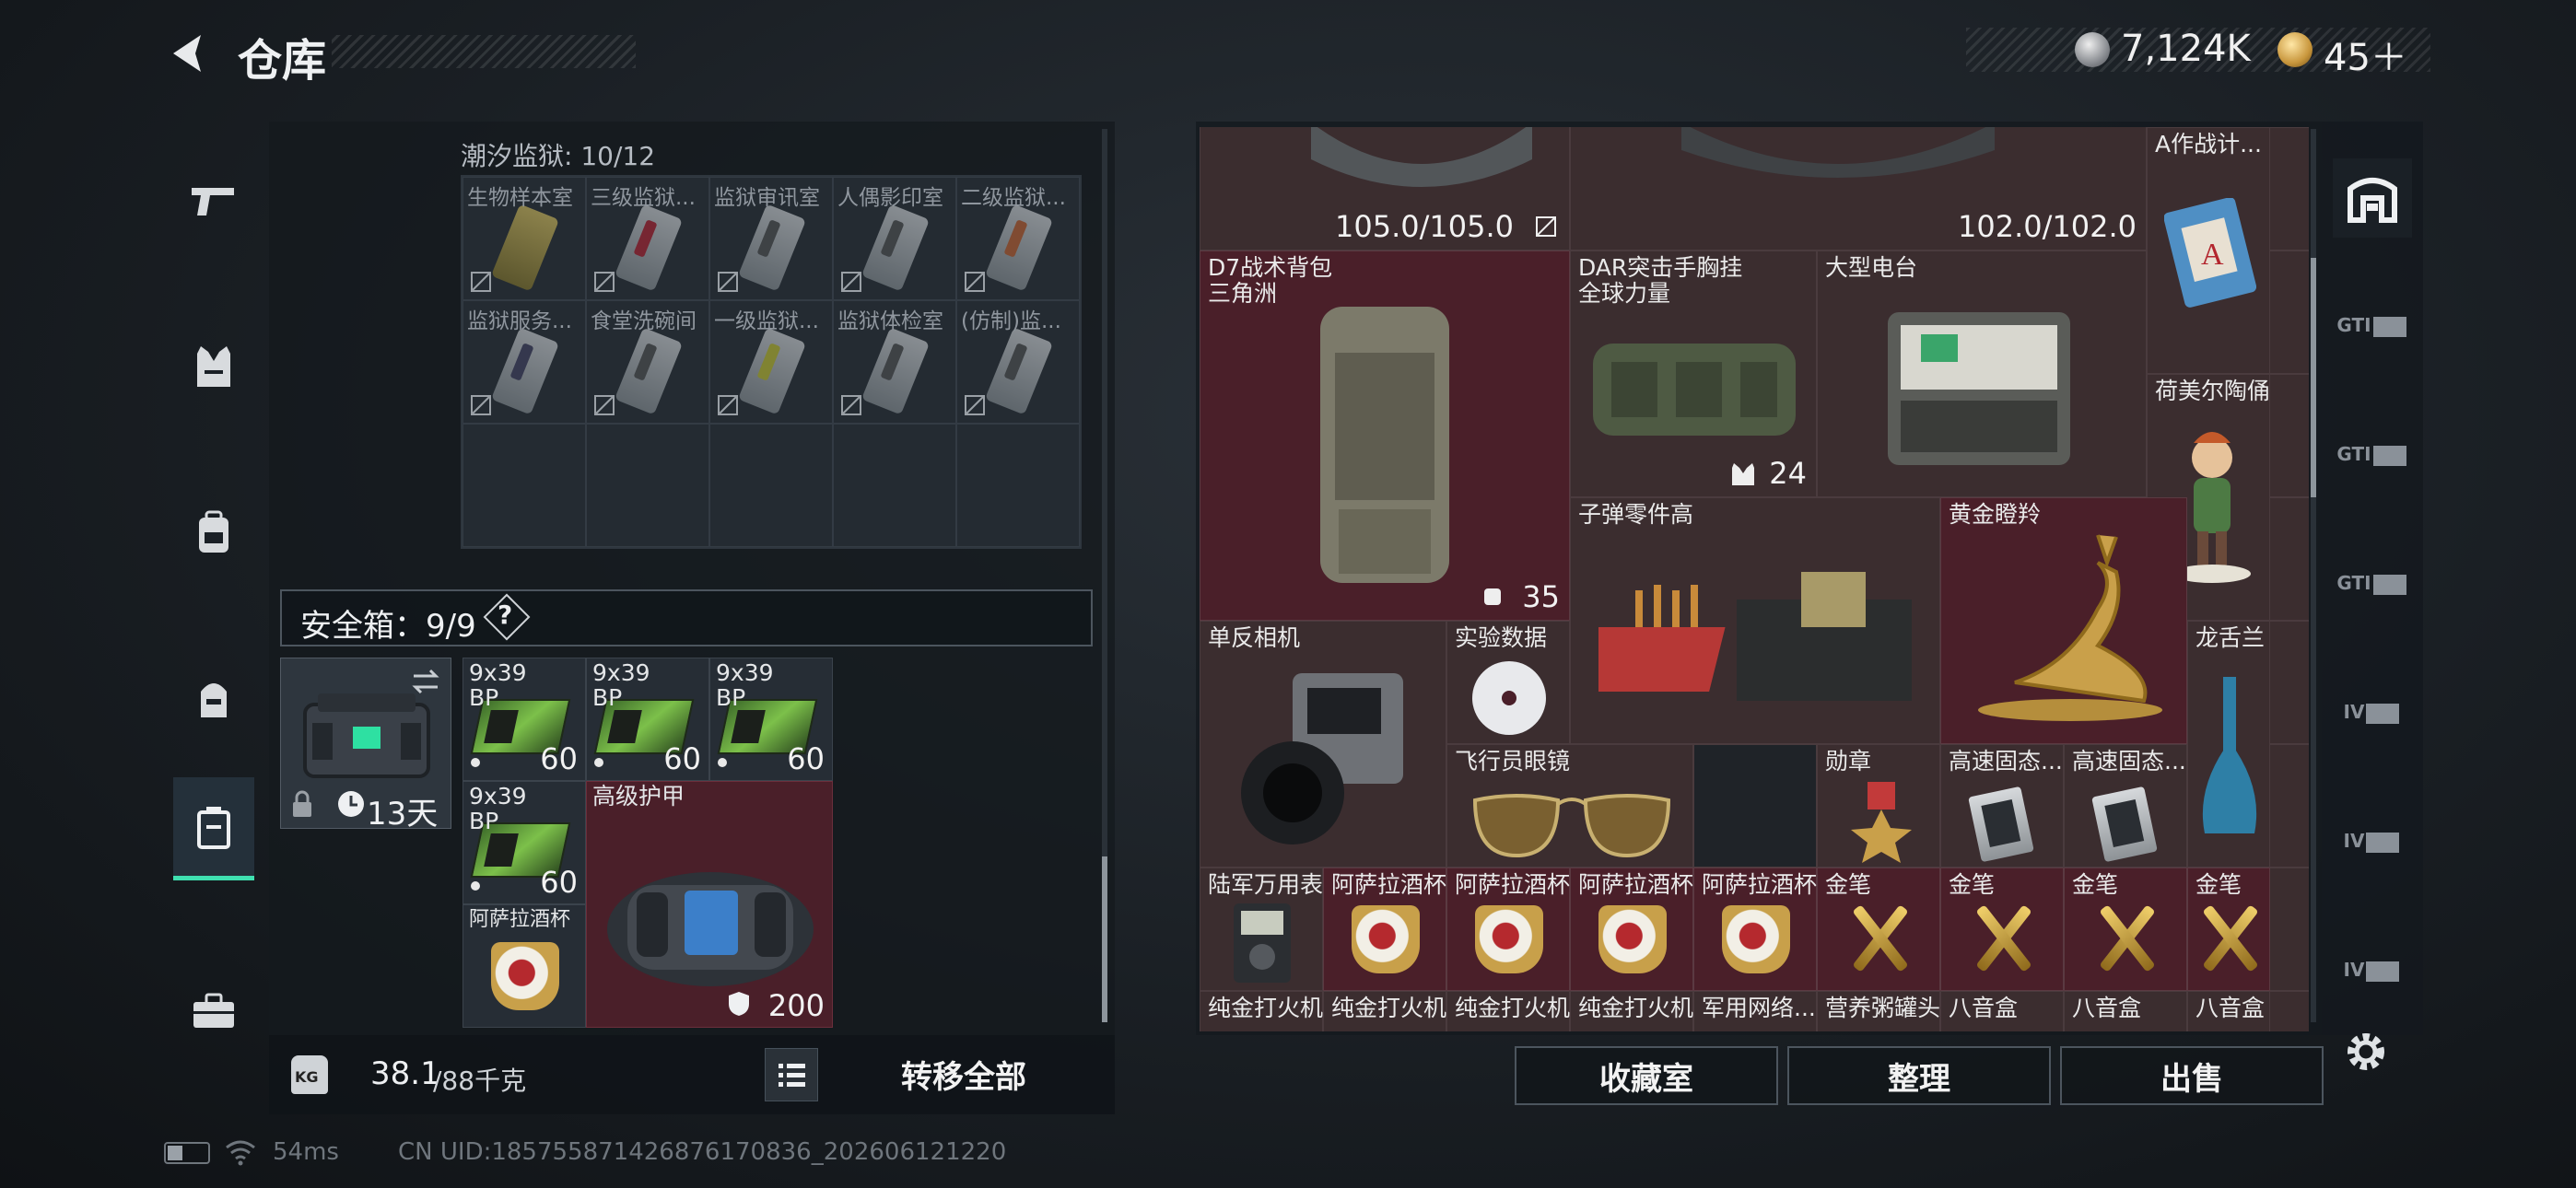 The width and height of the screenshot is (2576, 1188). What do you see at coordinates (1569, 806) in the screenshot?
I see `glasses-item-slot: 飞行员眼镜` at bounding box center [1569, 806].